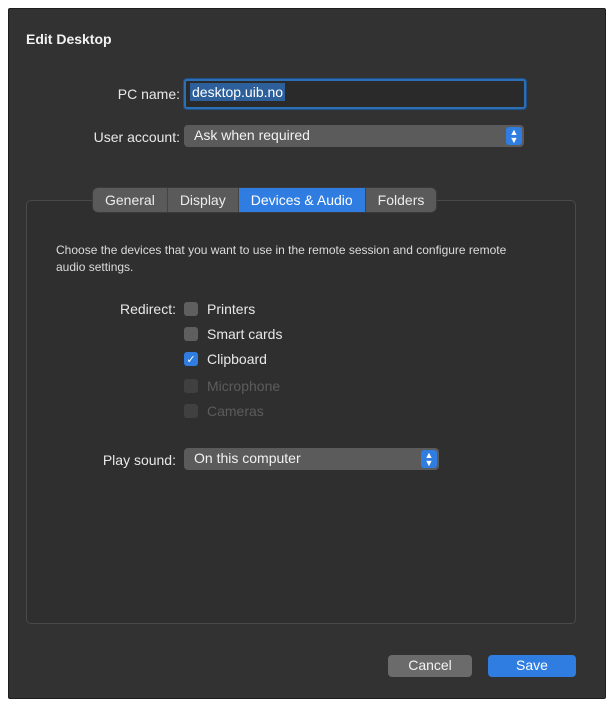 The image size is (608, 701). What do you see at coordinates (245, 334) in the screenshot?
I see `smart-cards-label: Smart cards` at bounding box center [245, 334].